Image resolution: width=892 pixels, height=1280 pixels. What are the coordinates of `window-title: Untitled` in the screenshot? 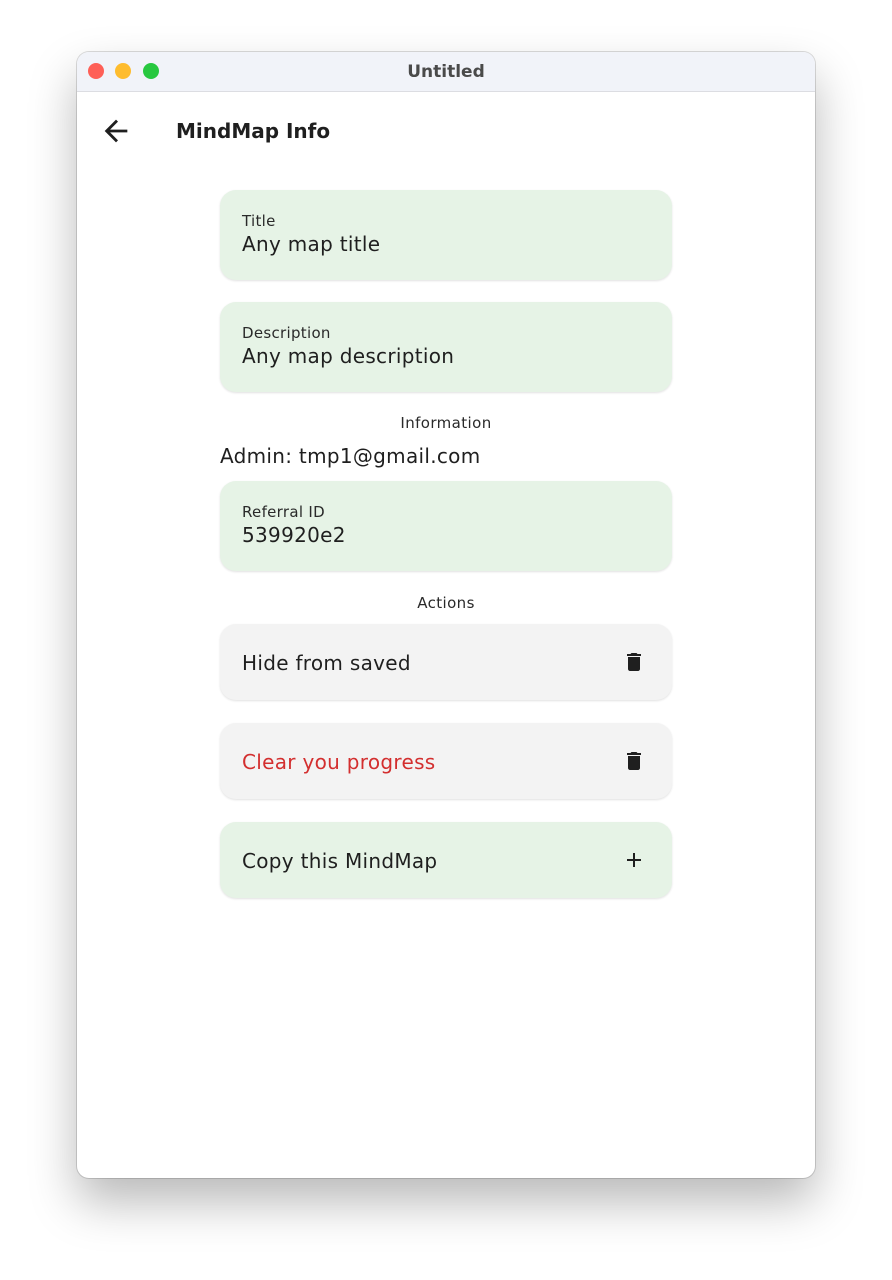 It's located at (446, 72).